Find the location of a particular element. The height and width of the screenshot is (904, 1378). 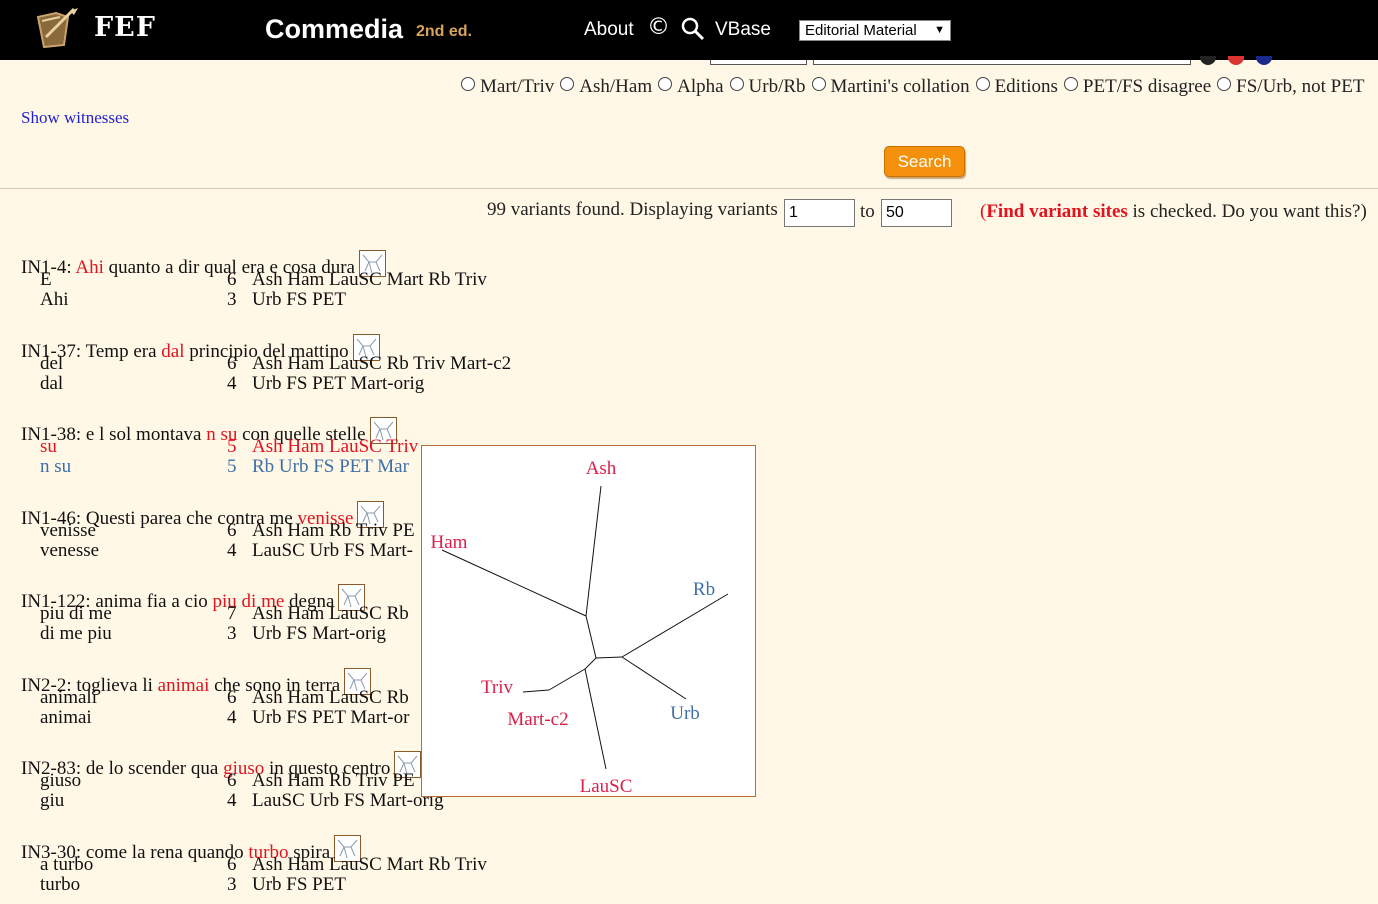

filter-radio-option: Alpha is located at coordinates (691, 87).